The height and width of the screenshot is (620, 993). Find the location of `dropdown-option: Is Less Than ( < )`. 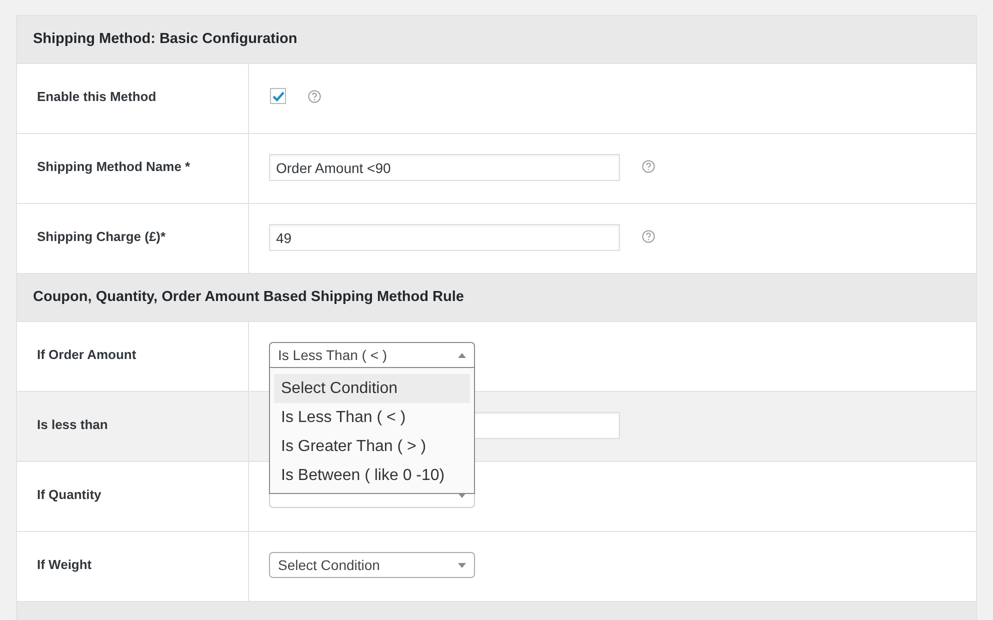

dropdown-option: Is Less Than ( < ) is located at coordinates (372, 417).